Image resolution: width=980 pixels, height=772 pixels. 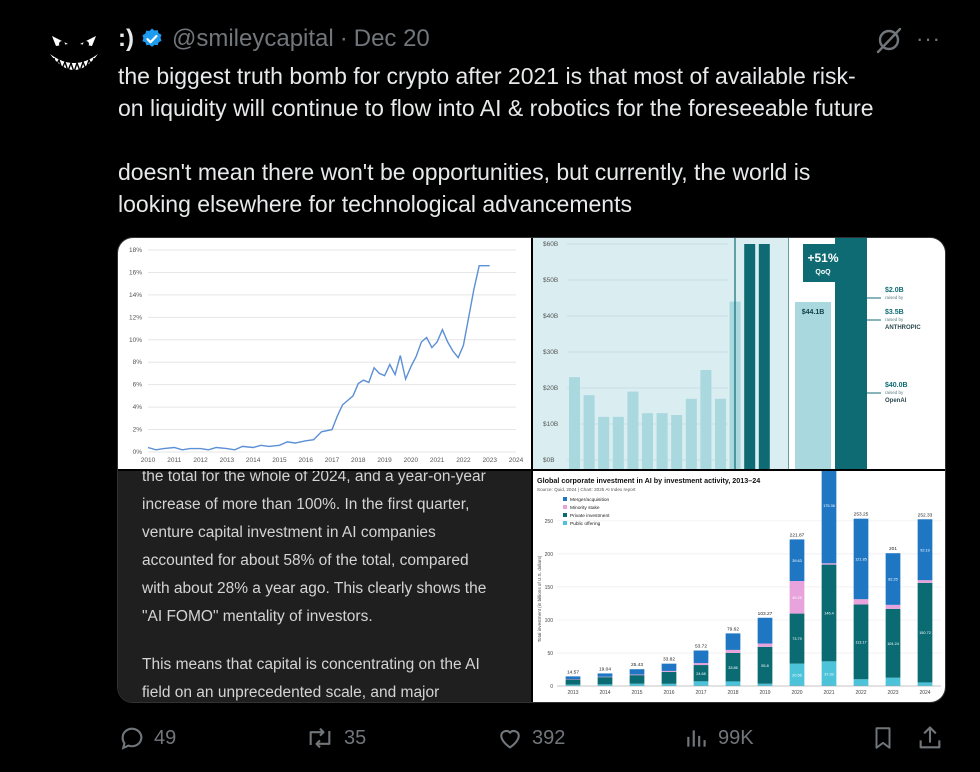 I want to click on annotation-note: raised by, so click(x=894, y=392).